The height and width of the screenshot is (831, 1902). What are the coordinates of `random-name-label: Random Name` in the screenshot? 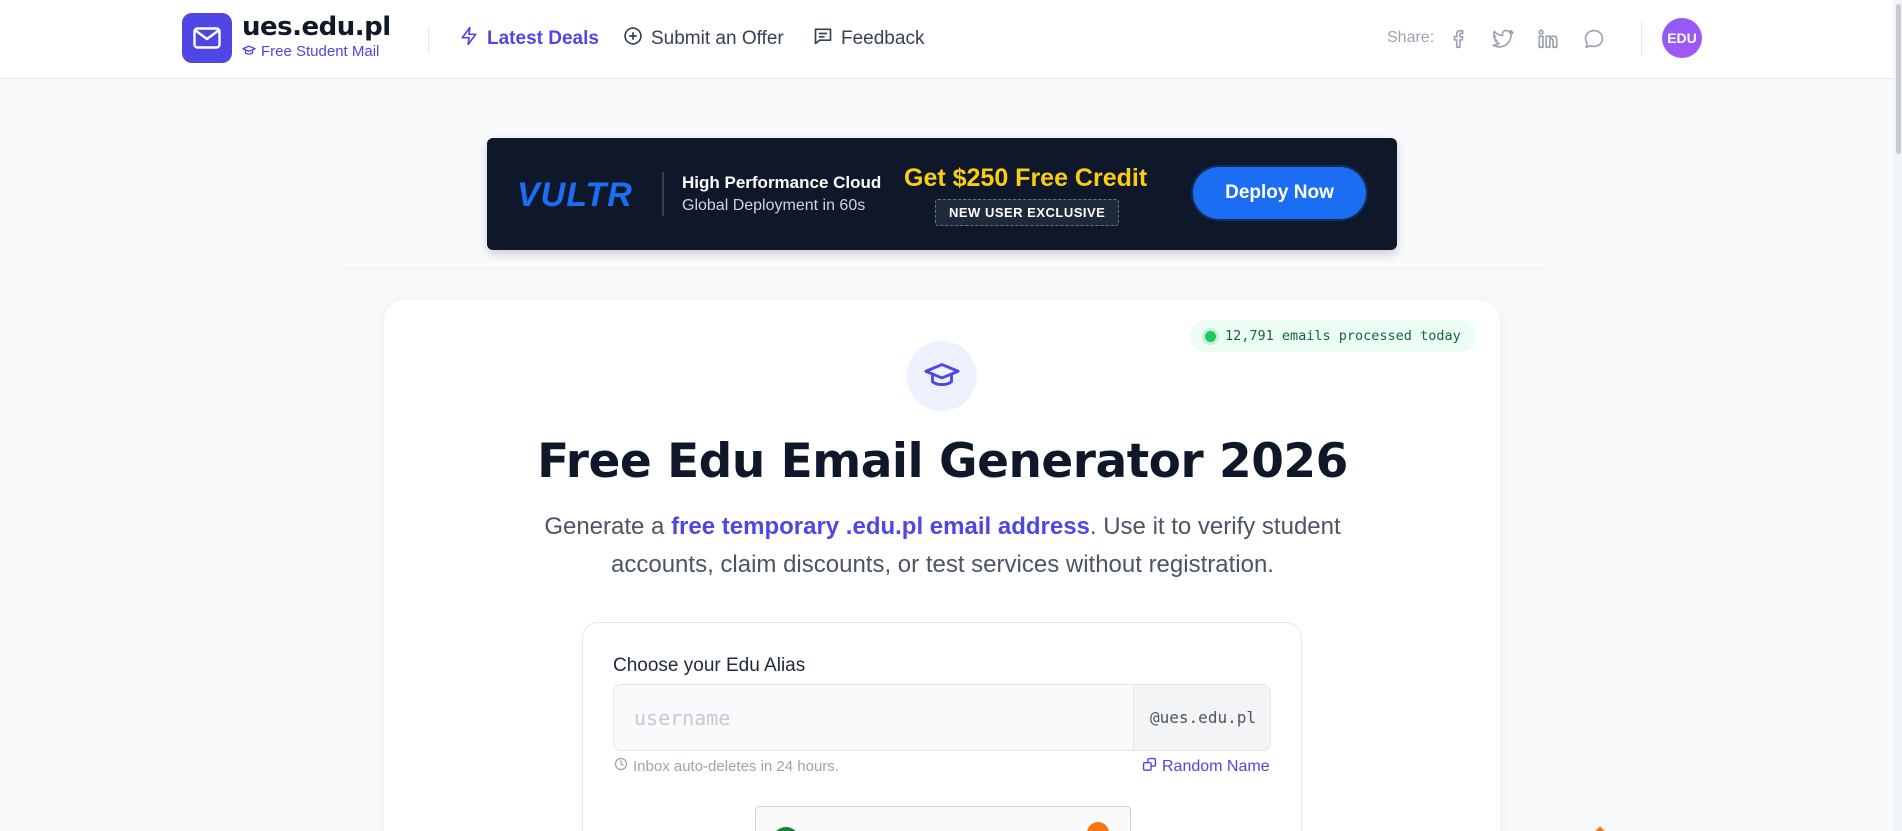 It's located at (1216, 766).